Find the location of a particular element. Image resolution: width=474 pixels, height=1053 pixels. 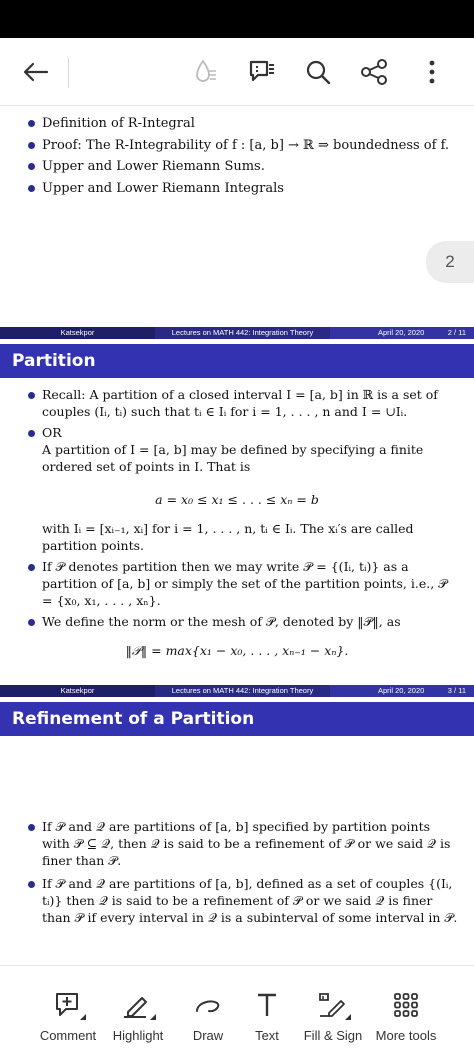

slide-title: Partition is located at coordinates (237, 361).